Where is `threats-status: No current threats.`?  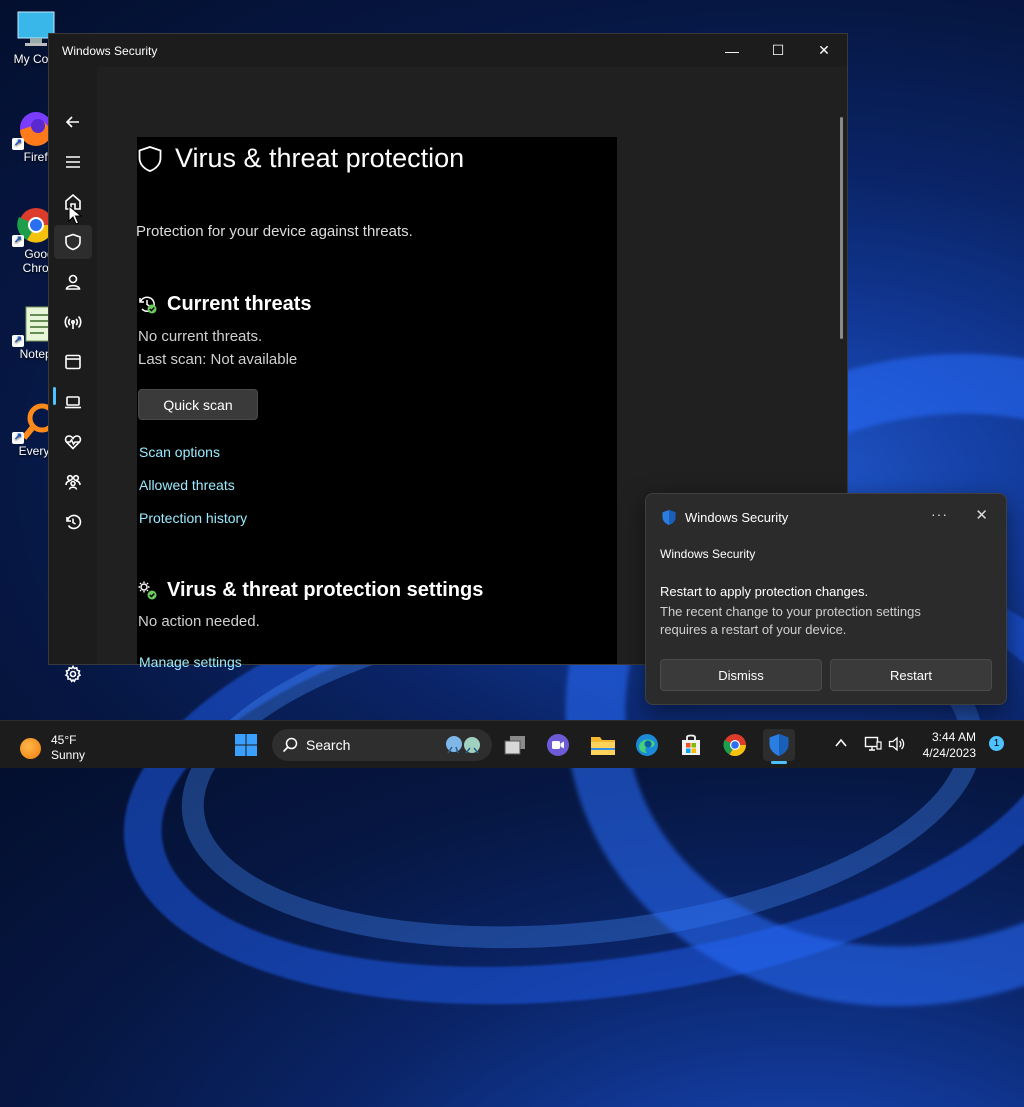
threats-status: No current threats. is located at coordinates (200, 336).